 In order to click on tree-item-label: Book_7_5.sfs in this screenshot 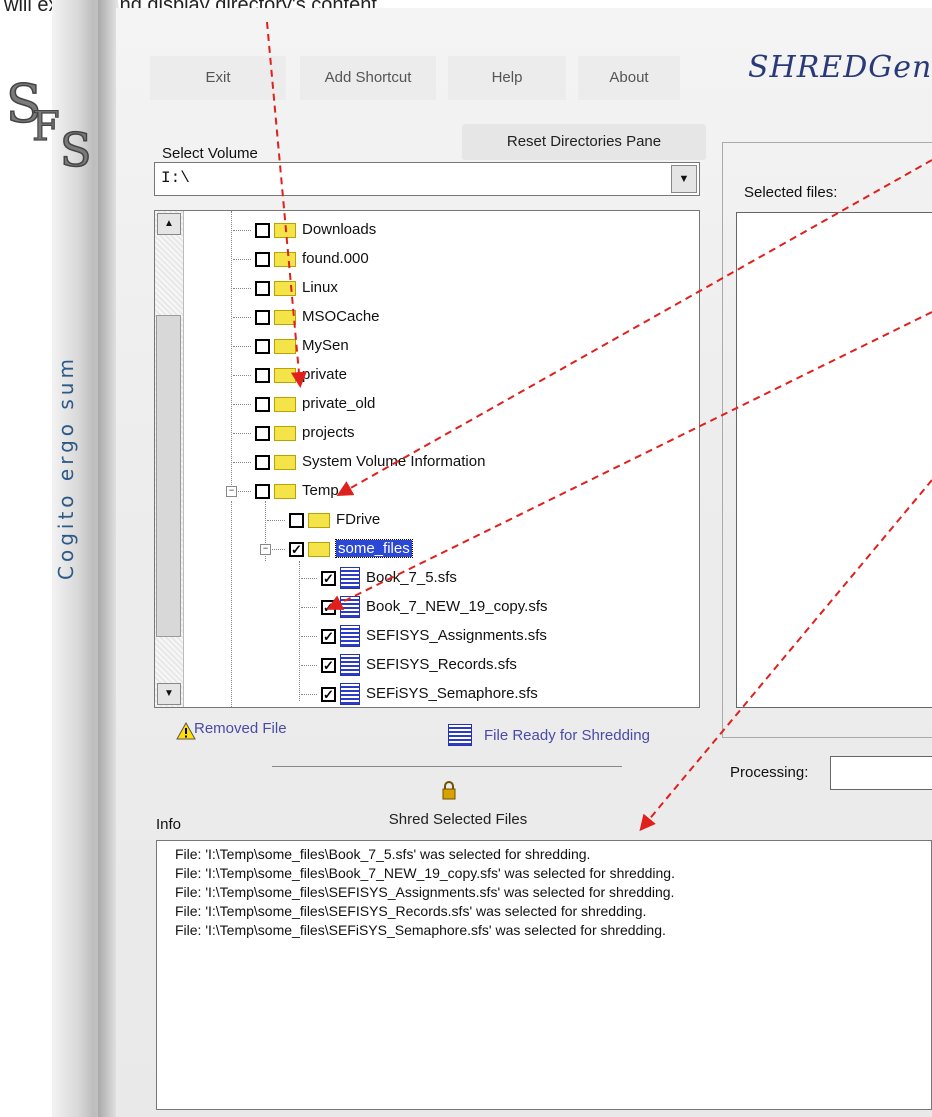, I will do `click(411, 577)`.